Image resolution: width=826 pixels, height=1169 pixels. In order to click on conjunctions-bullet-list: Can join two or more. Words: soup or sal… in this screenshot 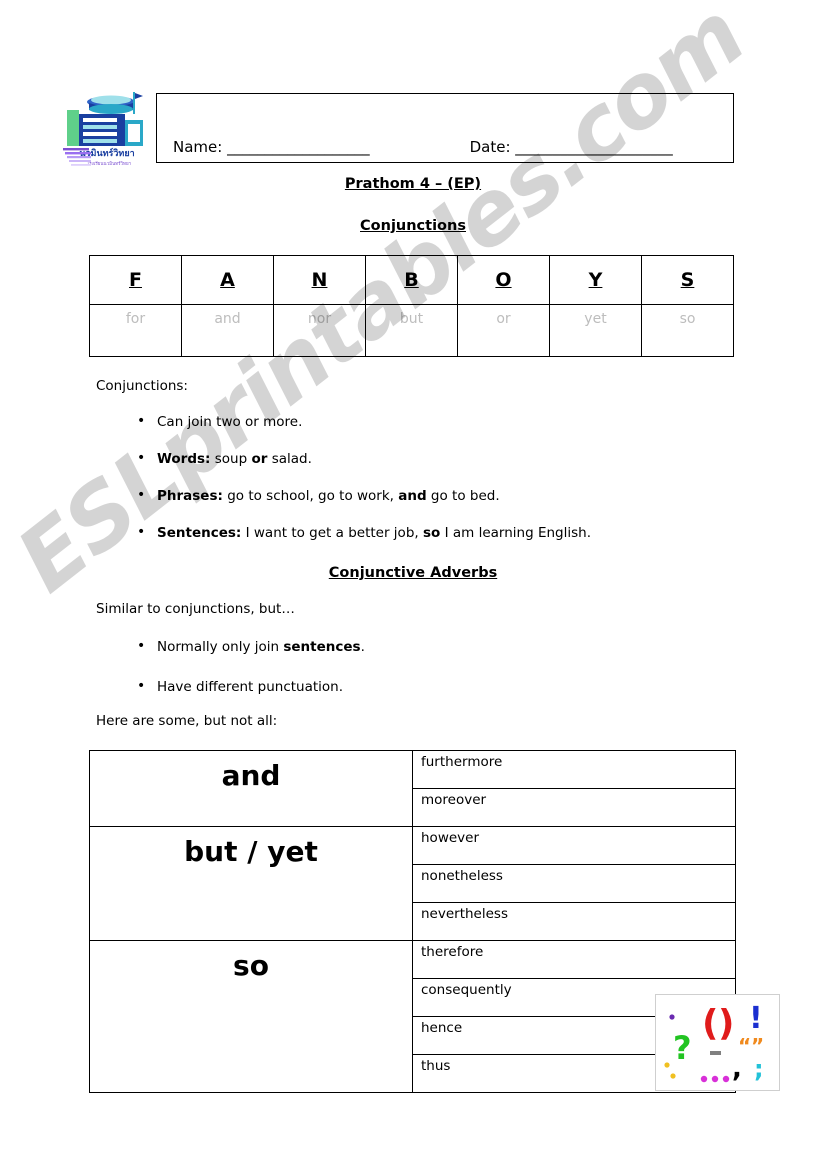, I will do `click(363, 487)`.